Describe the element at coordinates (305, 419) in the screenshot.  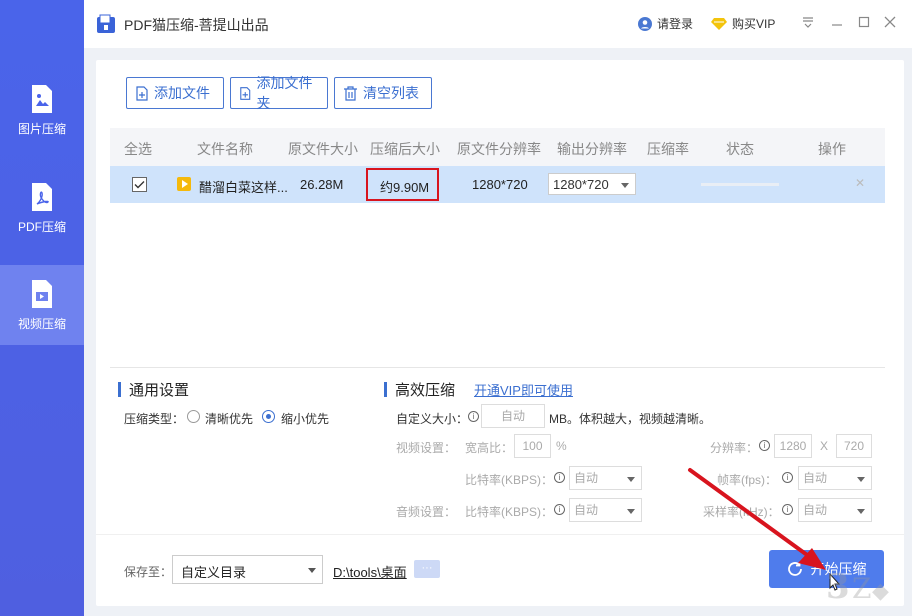
I see `small-first-label: 缩小优先` at that location.